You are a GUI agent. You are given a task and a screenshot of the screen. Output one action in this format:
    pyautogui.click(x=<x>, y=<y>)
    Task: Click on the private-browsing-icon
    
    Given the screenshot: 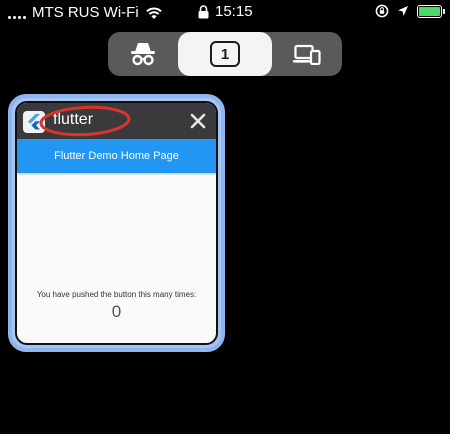 What is the action you would take?
    pyautogui.click(x=143, y=54)
    